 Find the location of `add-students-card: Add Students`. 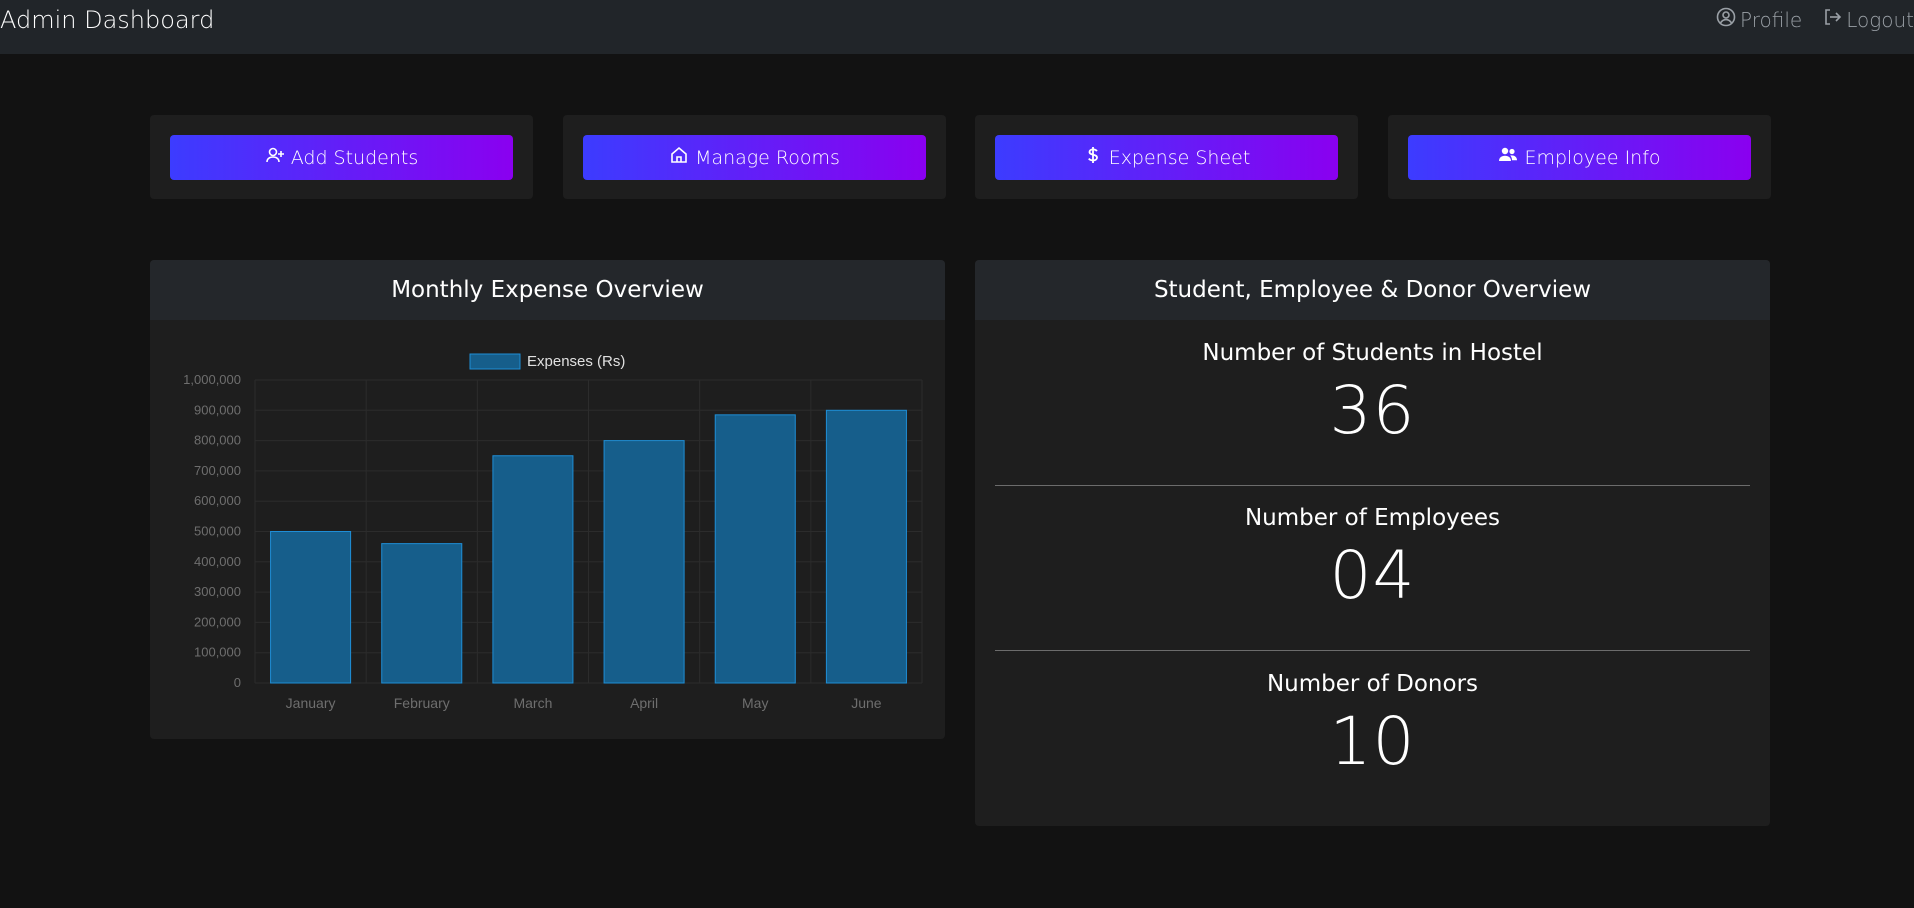

add-students-card: Add Students is located at coordinates (341, 157).